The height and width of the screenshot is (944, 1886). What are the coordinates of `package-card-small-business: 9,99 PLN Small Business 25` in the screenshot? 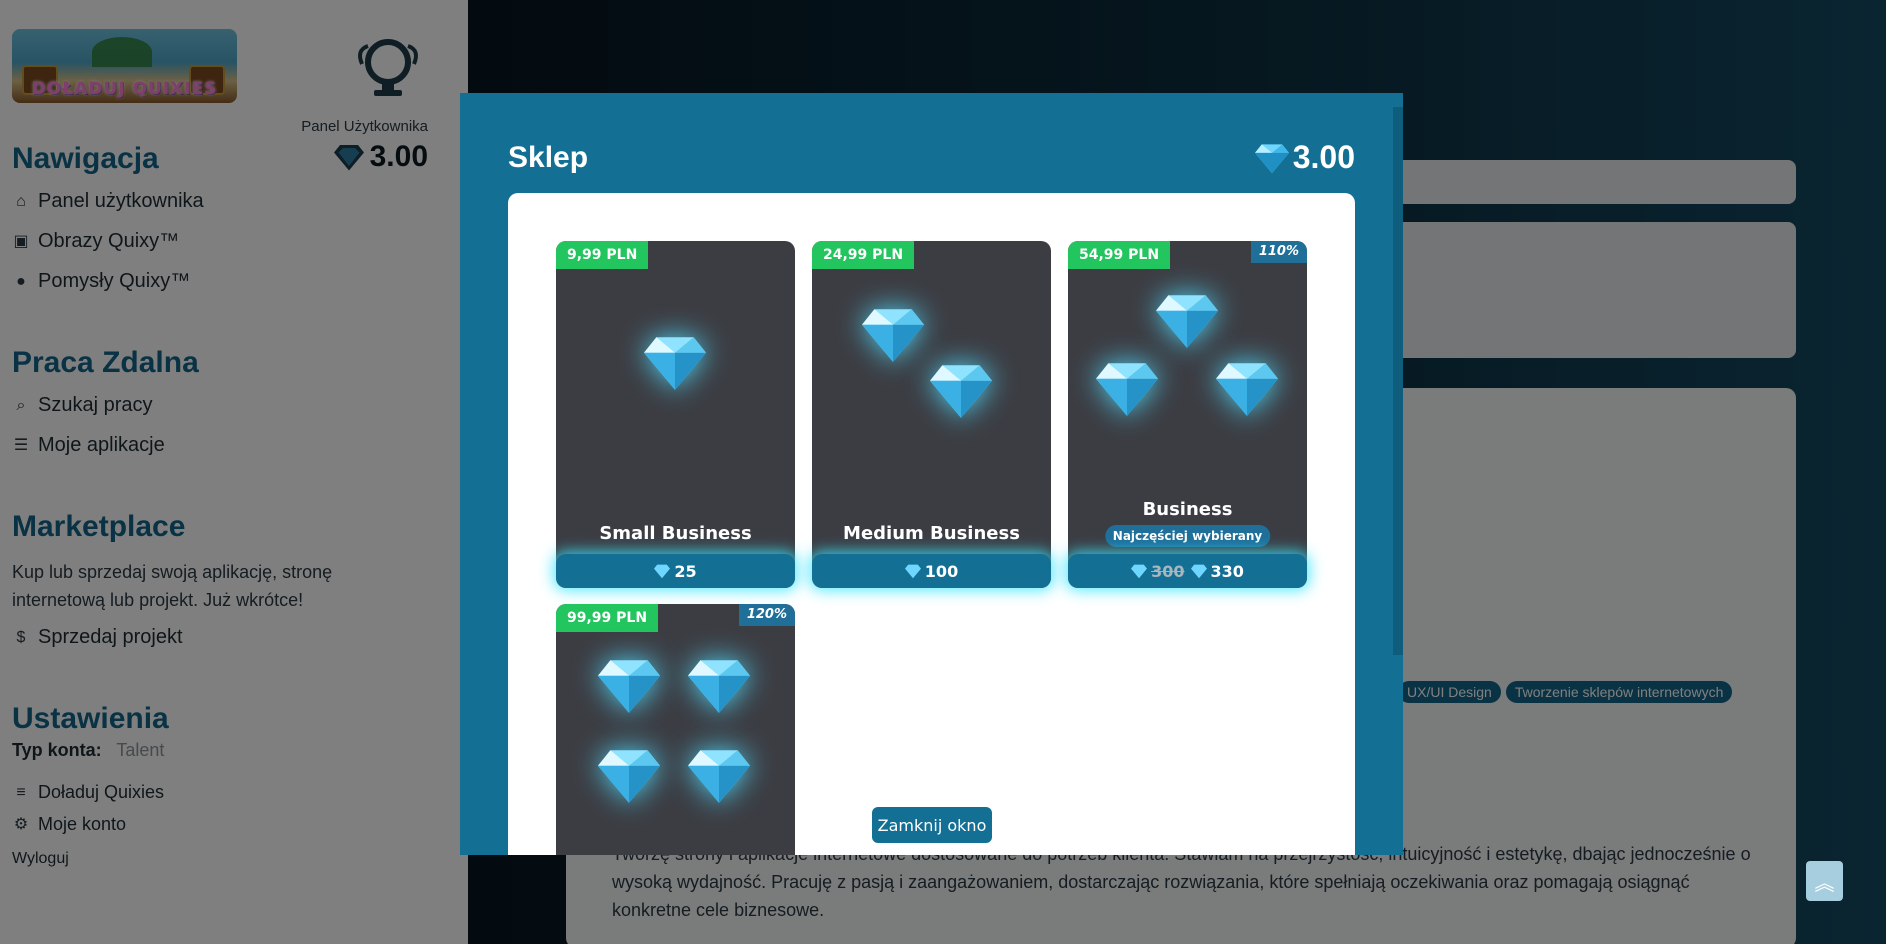 It's located at (675, 414).